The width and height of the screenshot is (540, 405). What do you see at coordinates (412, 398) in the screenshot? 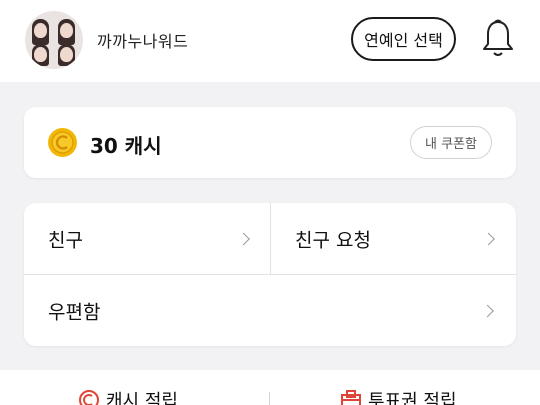
I see `earn-ticket-label: 투표권 적립` at bounding box center [412, 398].